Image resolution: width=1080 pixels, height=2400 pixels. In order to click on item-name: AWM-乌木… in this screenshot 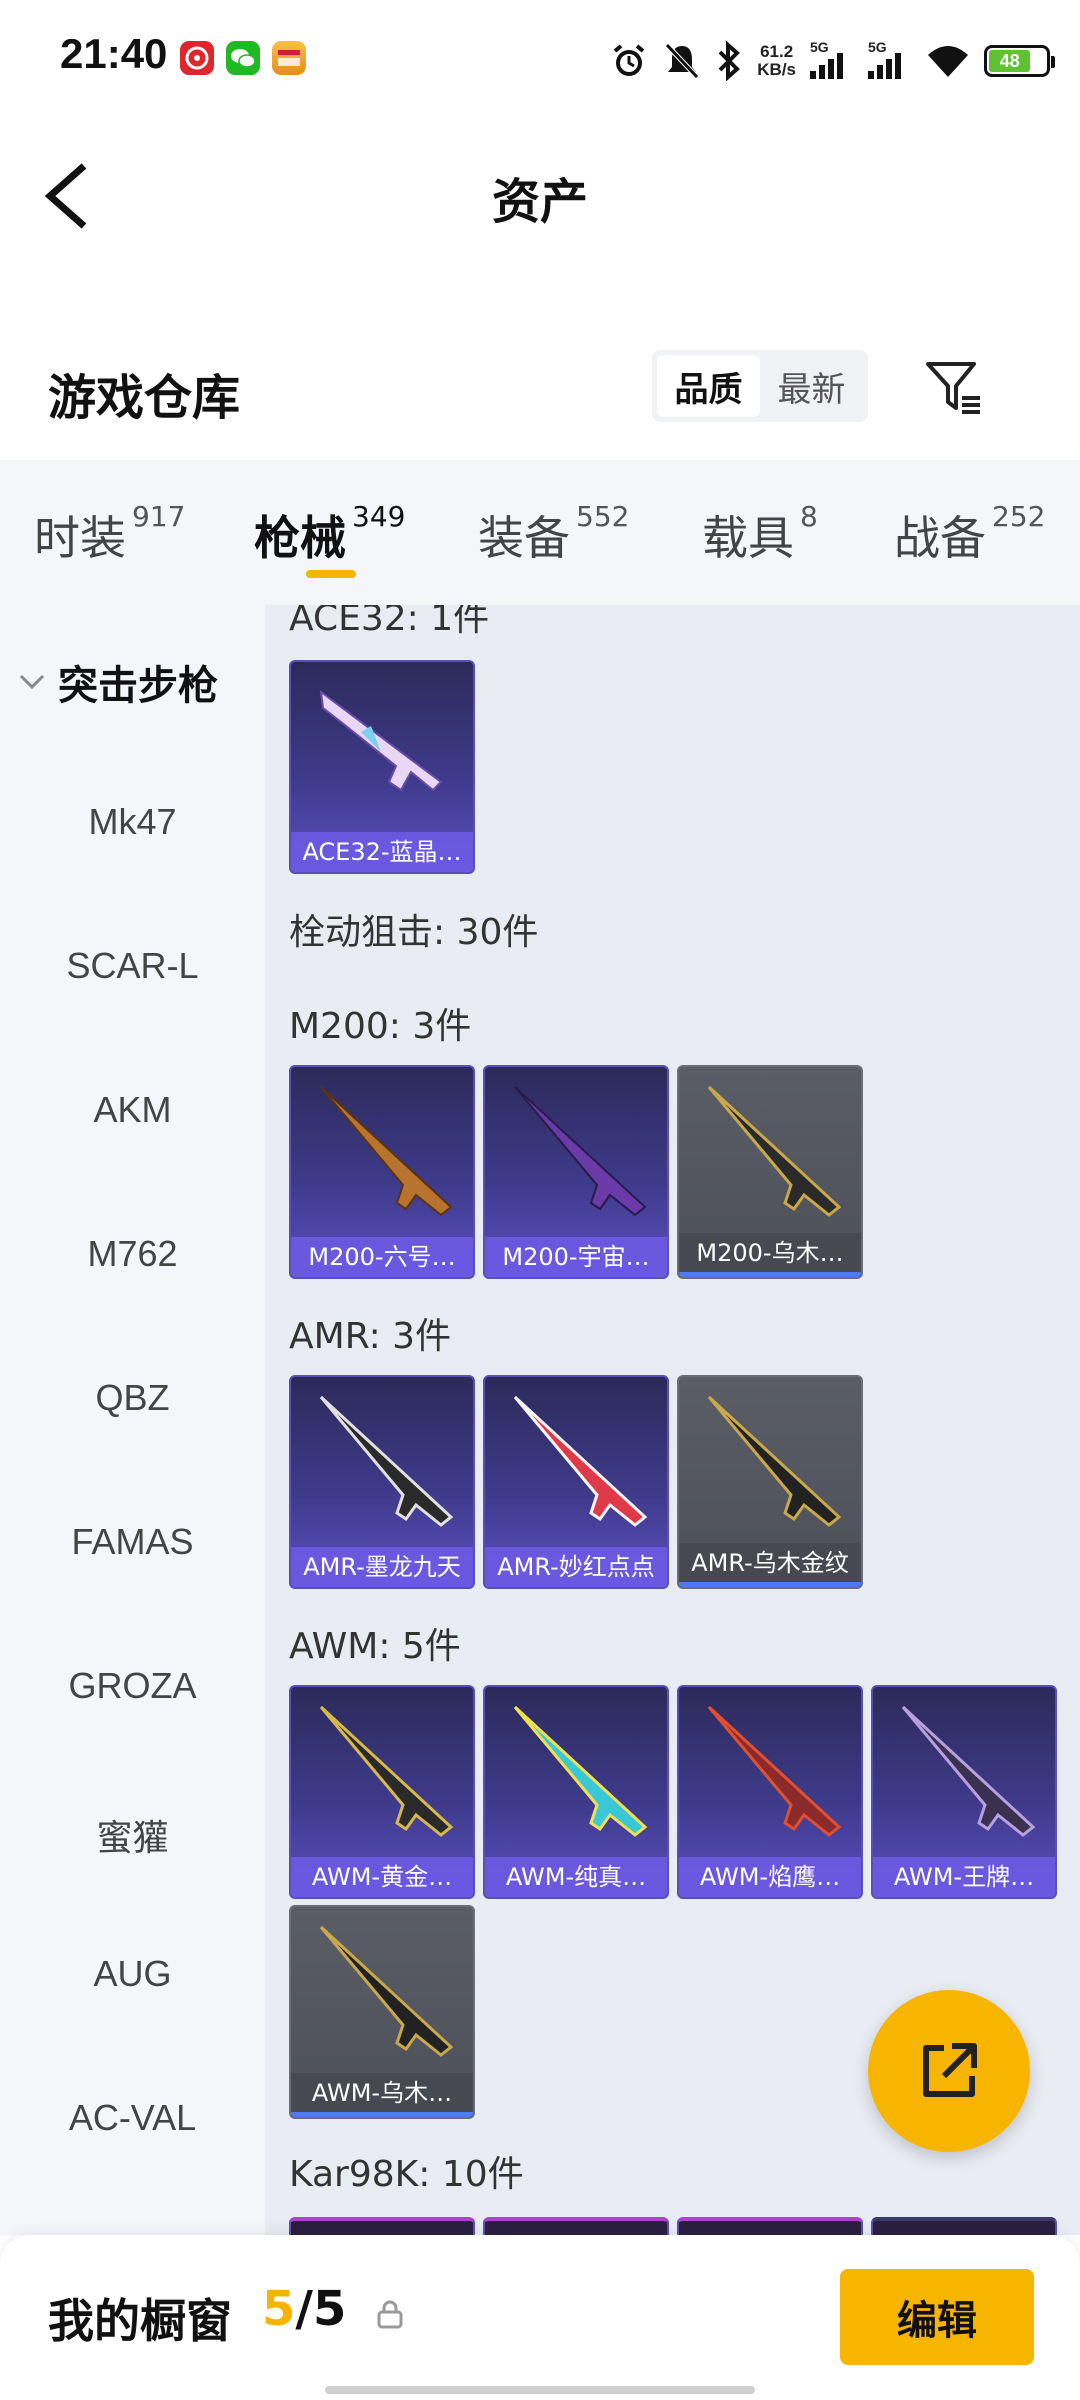, I will do `click(382, 2095)`.